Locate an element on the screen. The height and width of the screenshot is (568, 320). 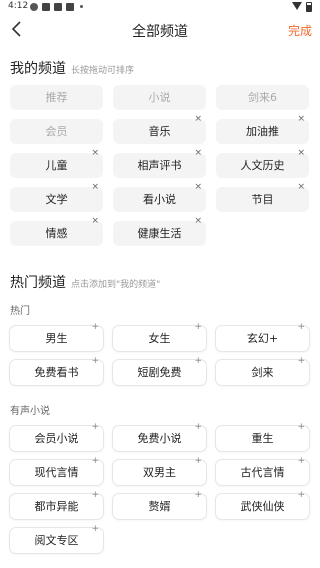
my-channels-hint: 长按拖动可排序 is located at coordinates (103, 71).